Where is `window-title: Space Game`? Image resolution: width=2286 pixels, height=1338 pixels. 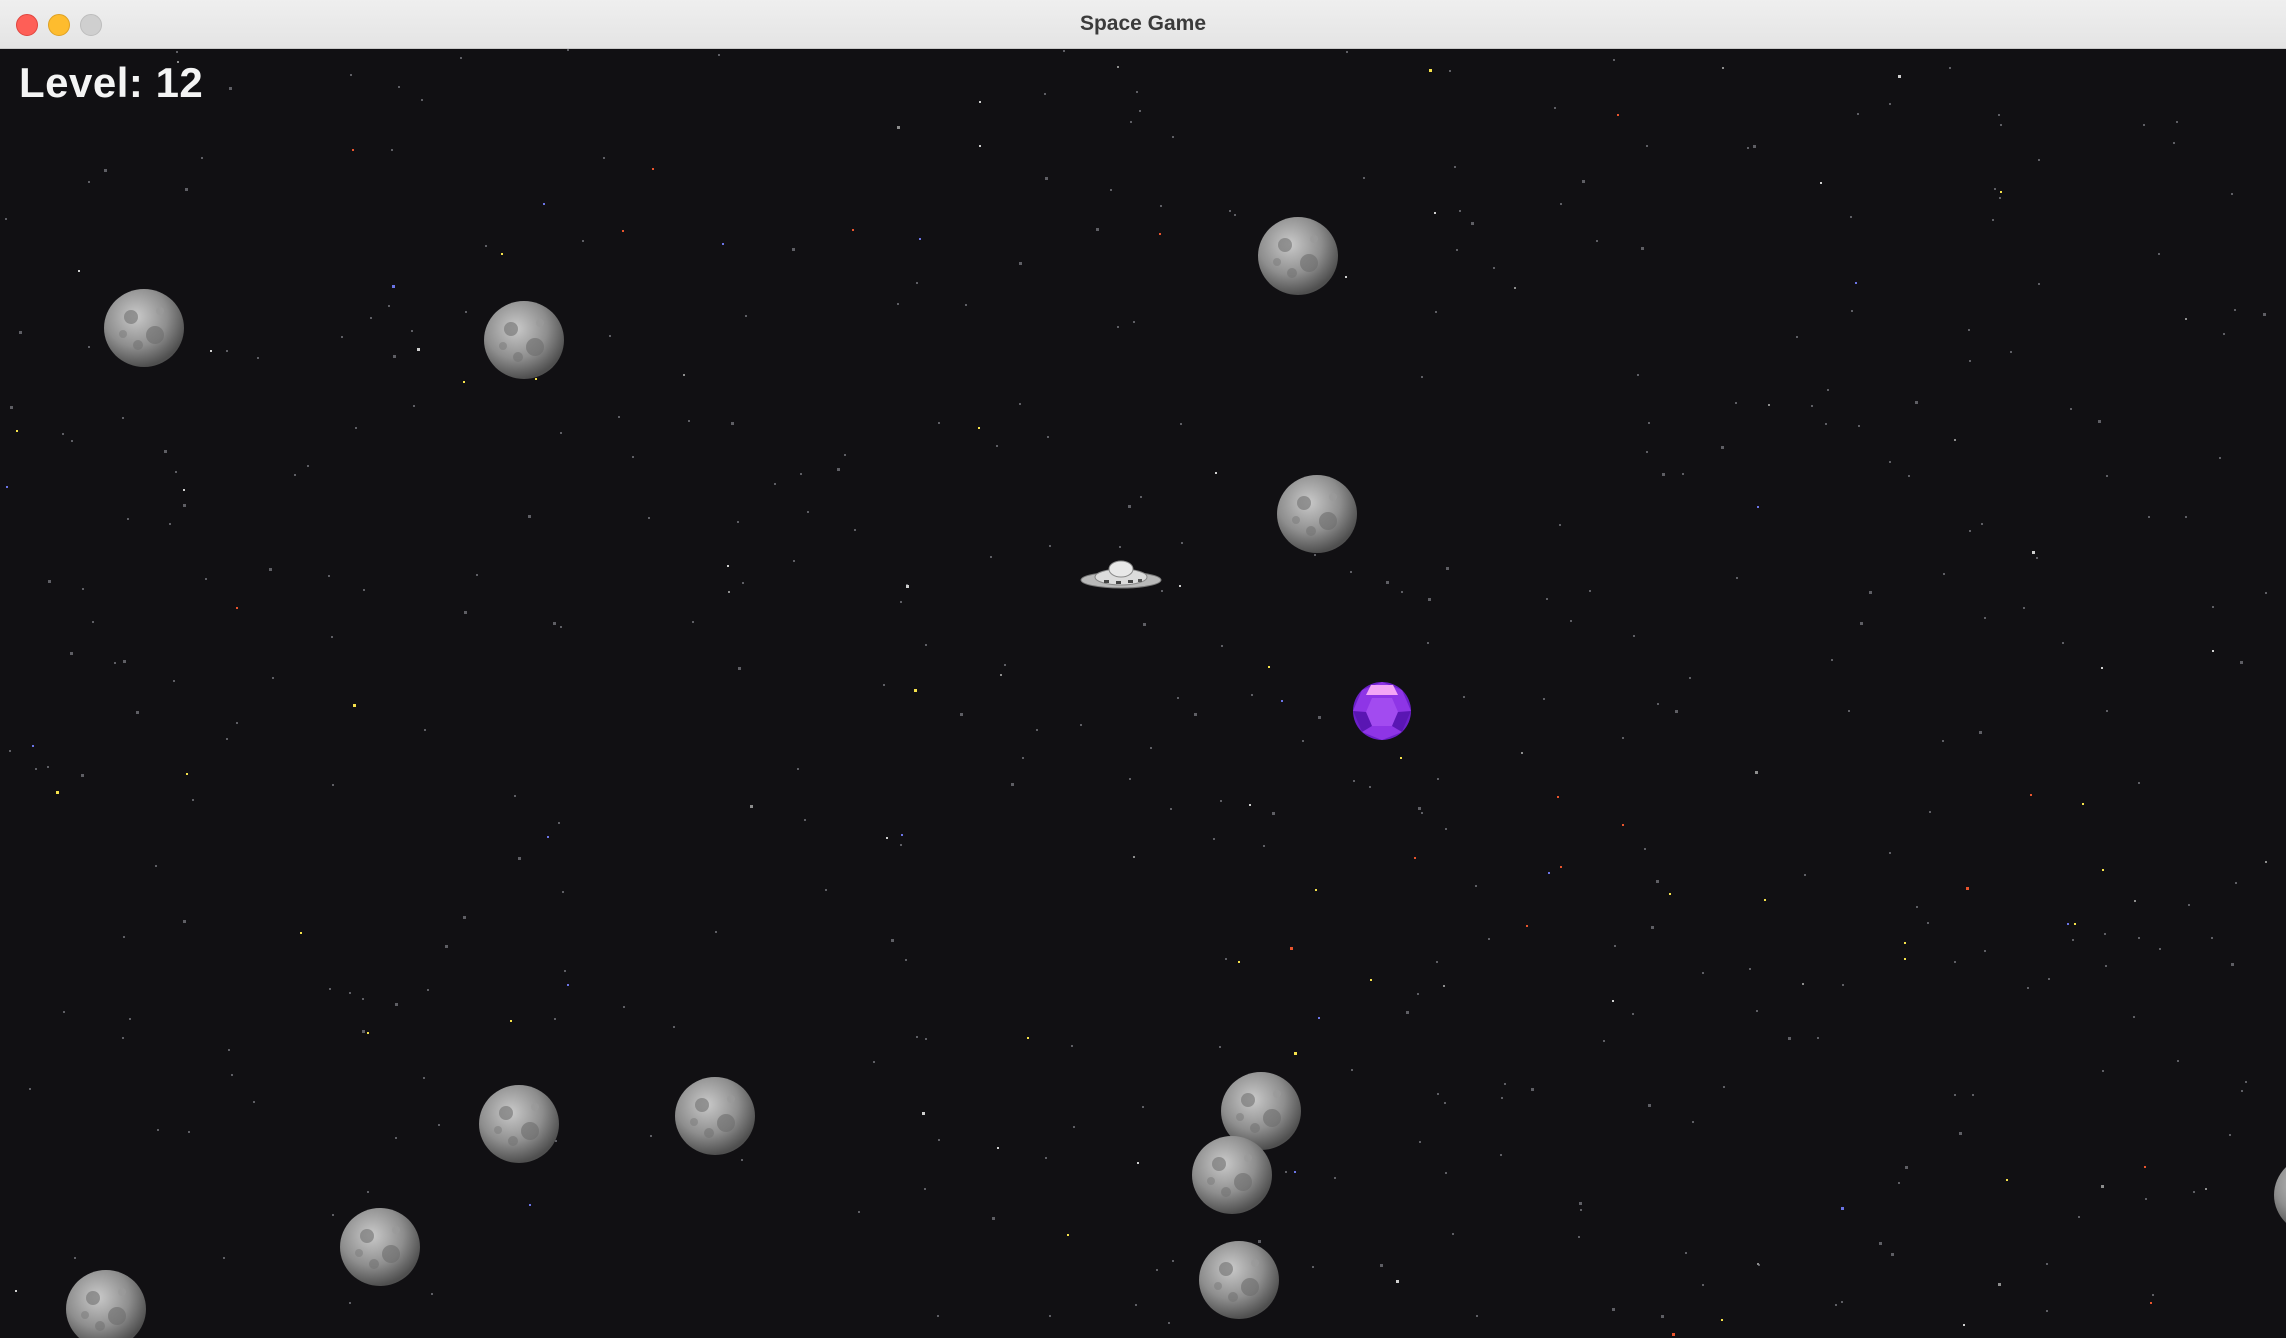 window-title: Space Game is located at coordinates (1143, 23).